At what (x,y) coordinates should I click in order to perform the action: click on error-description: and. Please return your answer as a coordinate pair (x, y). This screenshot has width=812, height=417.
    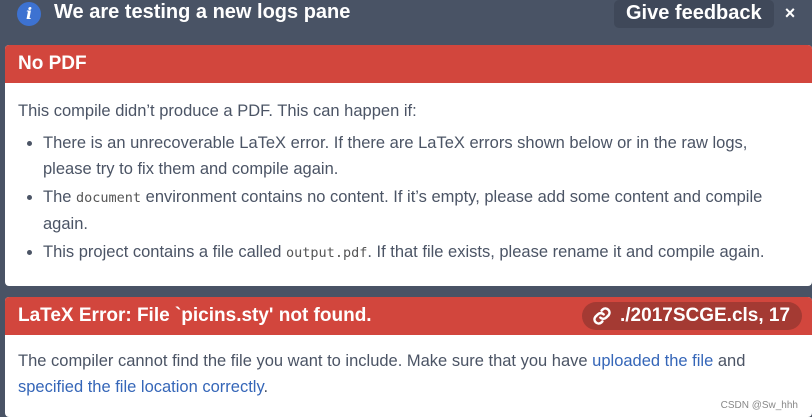
    Looking at the image, I should click on (729, 361).